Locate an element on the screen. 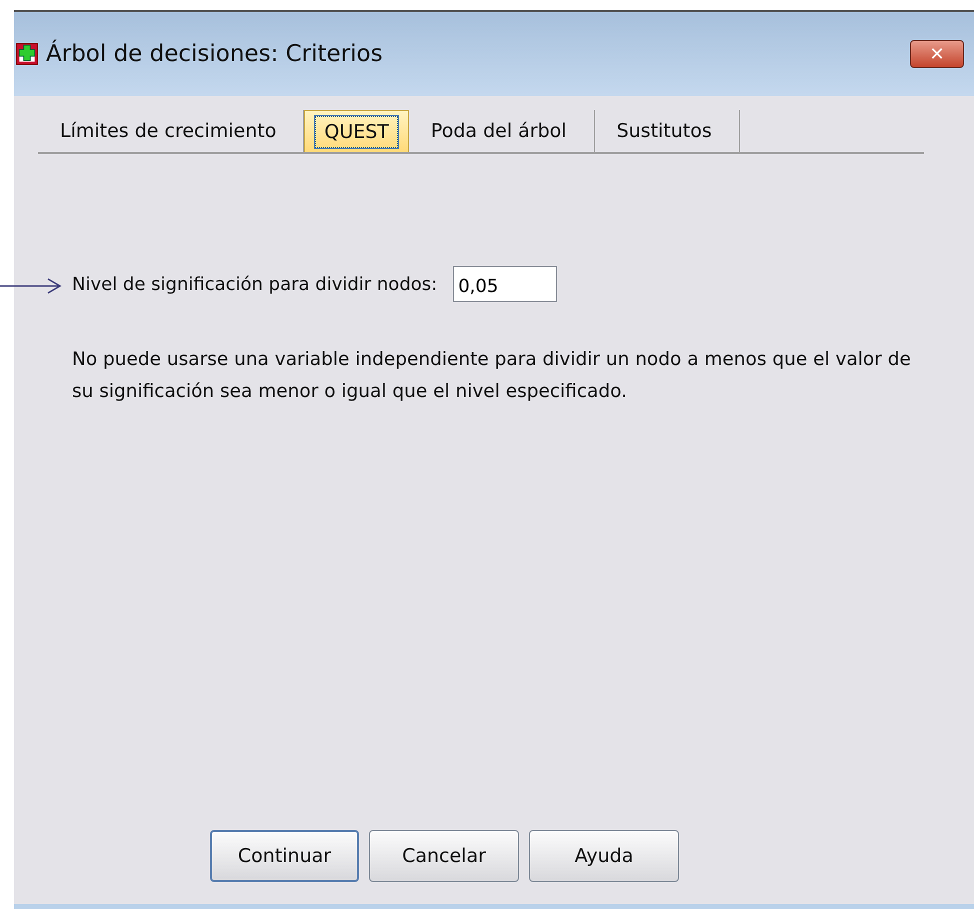 This screenshot has height=909, width=974. tab: QUEST is located at coordinates (356, 131).